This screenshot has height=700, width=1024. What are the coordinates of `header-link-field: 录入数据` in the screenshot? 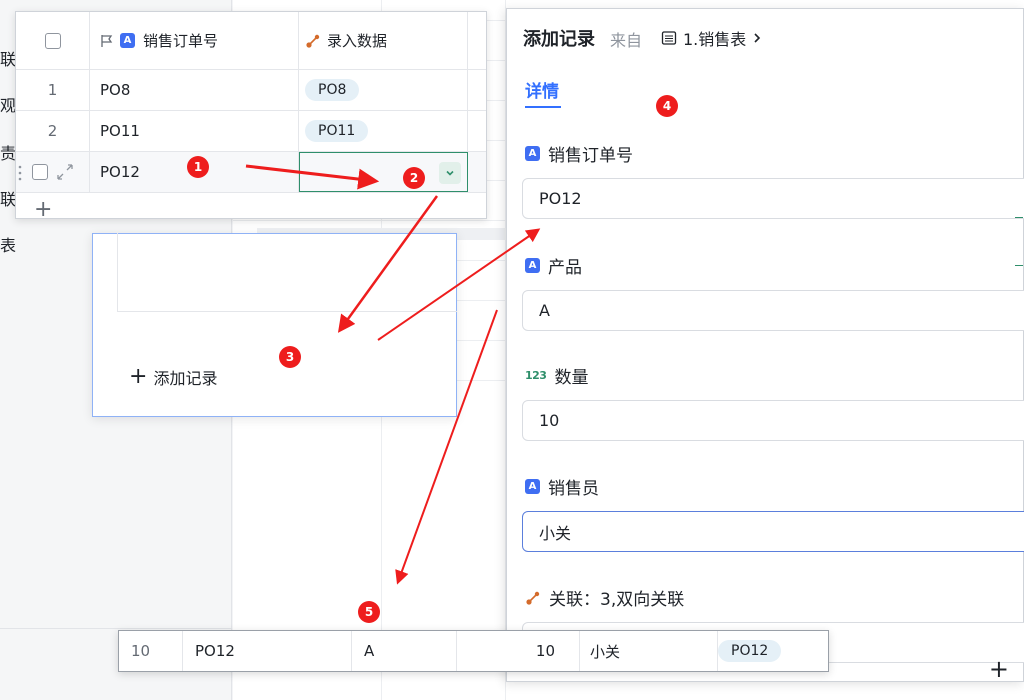 It's located at (383, 40).